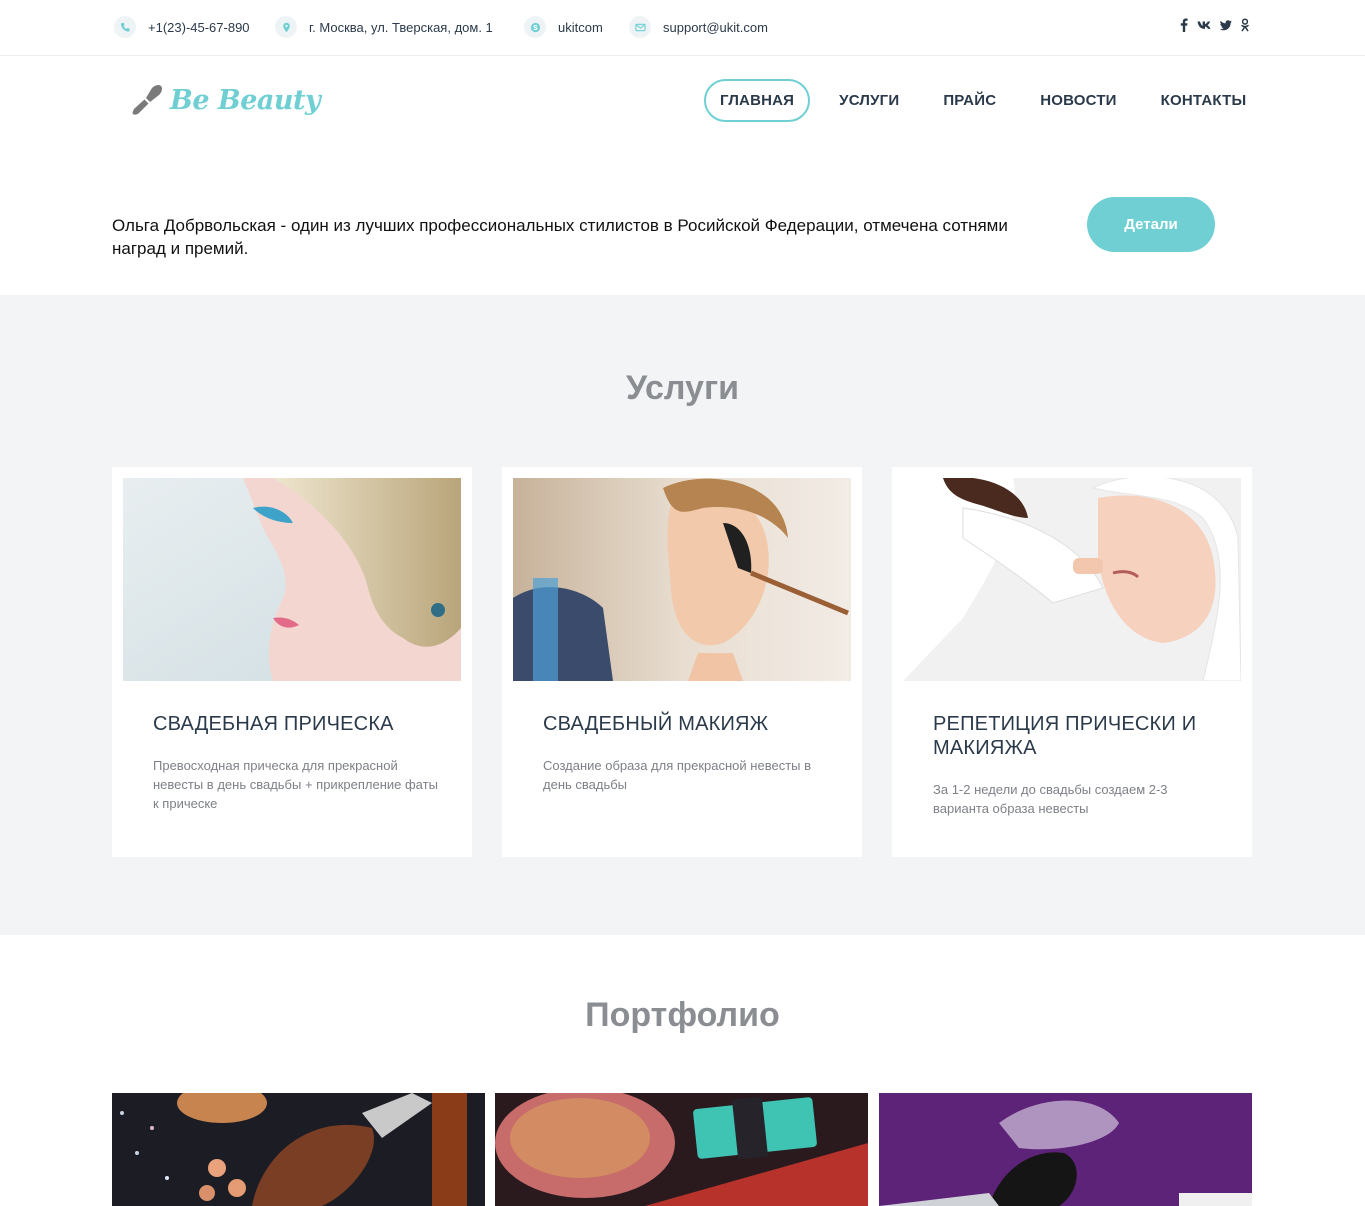  I want to click on svg-text: S, so click(535, 27).